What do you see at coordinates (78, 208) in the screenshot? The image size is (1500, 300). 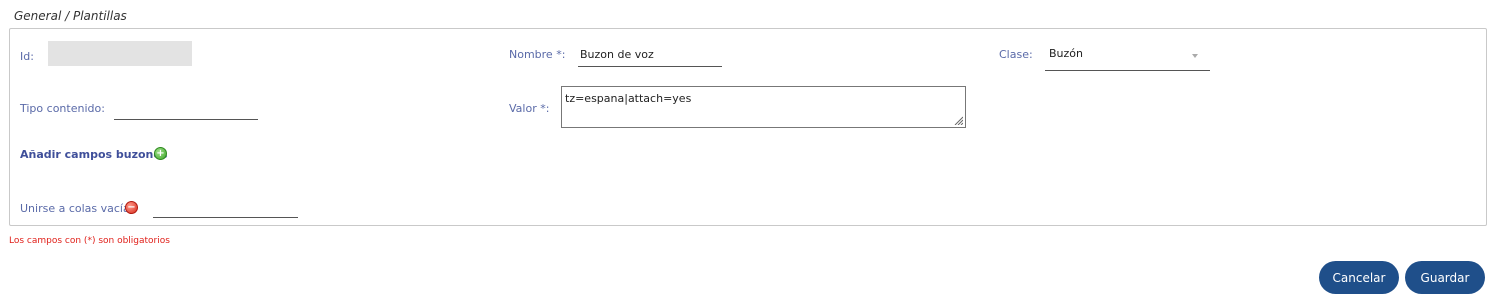 I see `join-empty-queues-label: Unirse a colas vacías` at bounding box center [78, 208].